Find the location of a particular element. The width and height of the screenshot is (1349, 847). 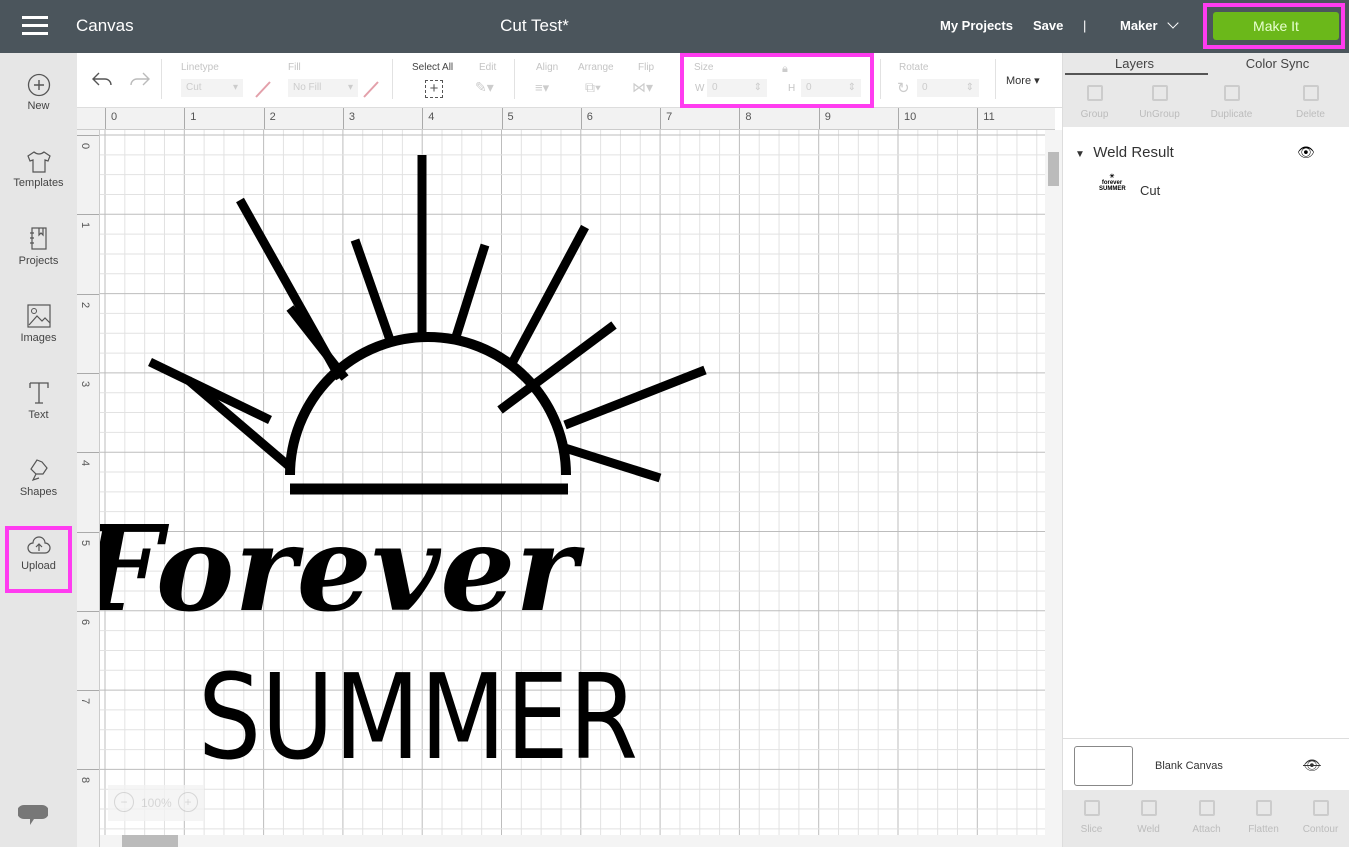

sidebar-item-shapes: Shapes is located at coordinates (38, 477).